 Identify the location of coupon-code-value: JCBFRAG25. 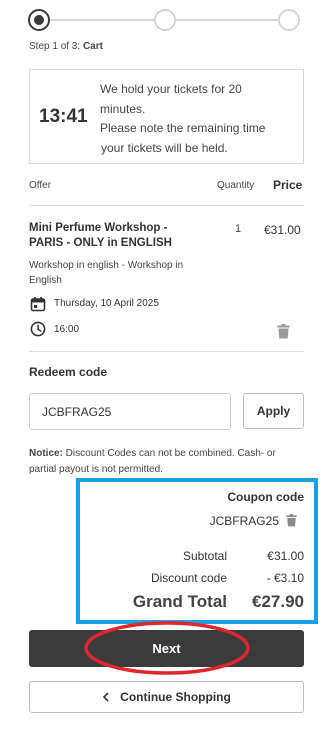
(244, 521).